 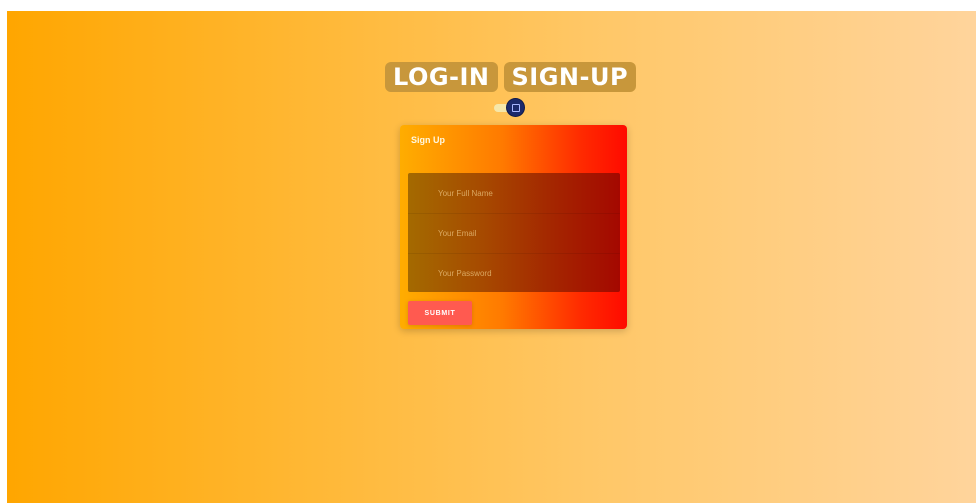 I want to click on email-input, so click(x=514, y=233).